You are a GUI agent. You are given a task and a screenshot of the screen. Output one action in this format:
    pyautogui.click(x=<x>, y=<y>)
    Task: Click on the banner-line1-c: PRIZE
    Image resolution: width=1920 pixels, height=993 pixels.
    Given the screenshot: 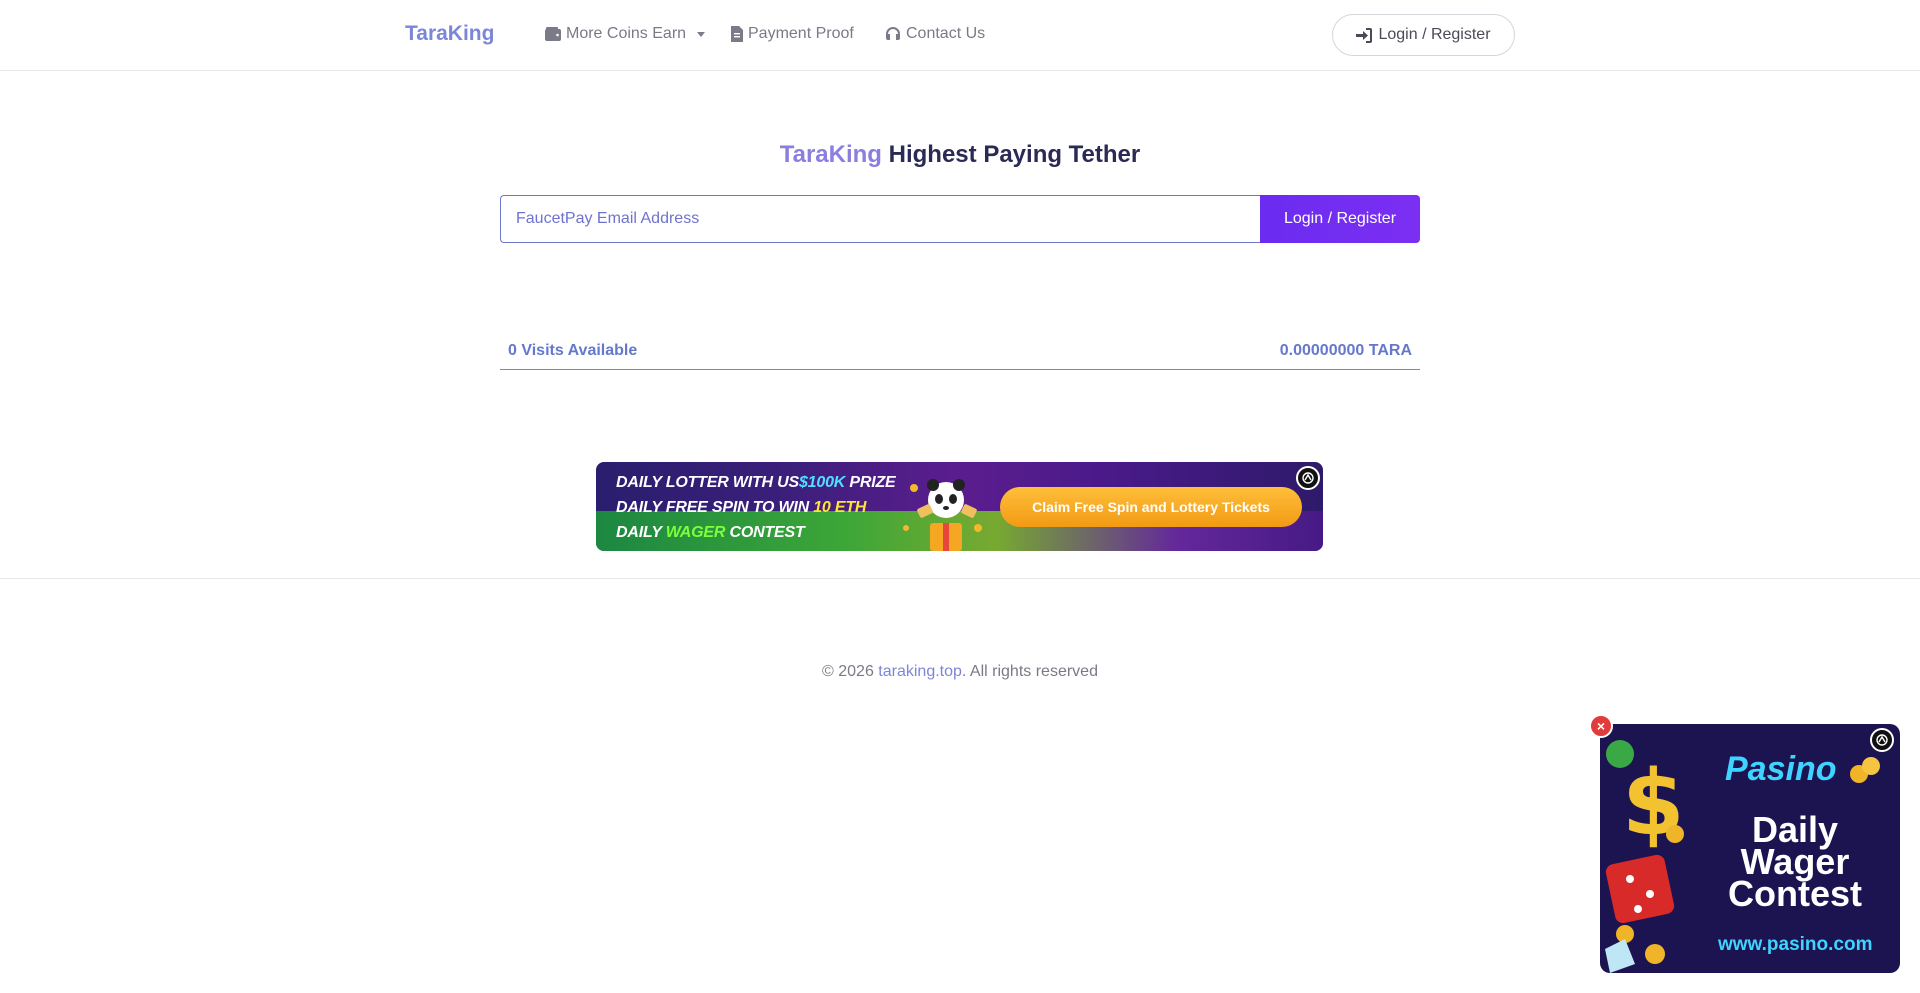 What is the action you would take?
    pyautogui.click(x=870, y=482)
    